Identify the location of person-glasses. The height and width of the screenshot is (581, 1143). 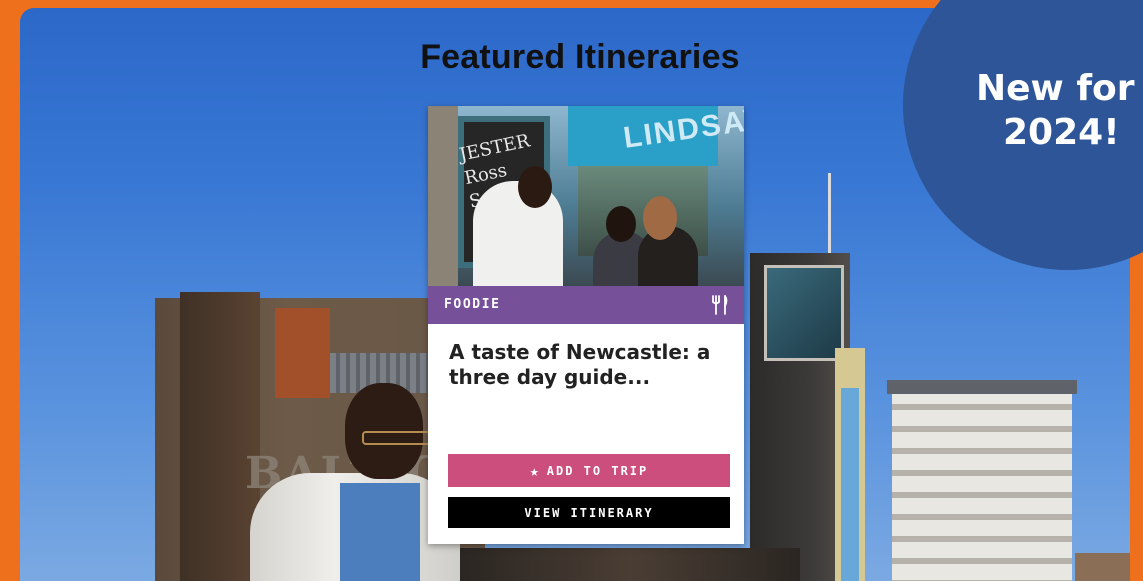
(399, 438).